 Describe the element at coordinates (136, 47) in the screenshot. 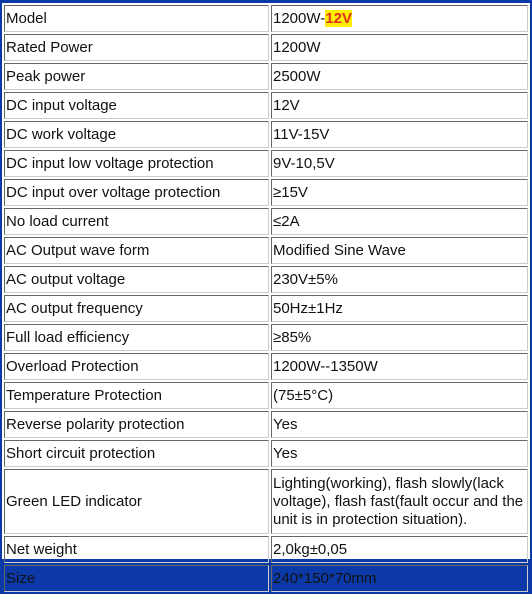

I see `spec-label: Rated Power` at that location.